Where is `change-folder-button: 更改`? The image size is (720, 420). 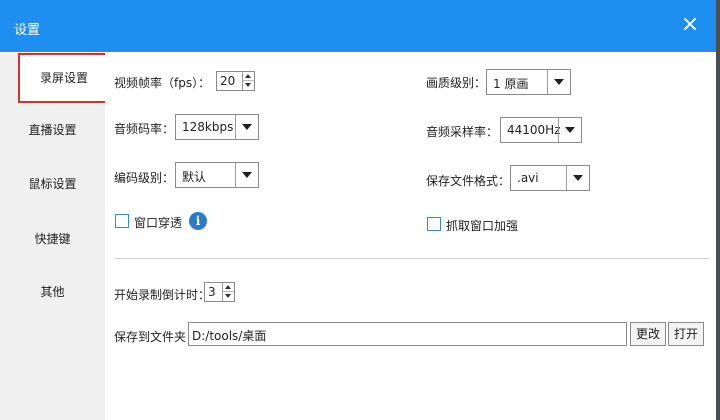
change-folder-button: 更改 is located at coordinates (648, 334).